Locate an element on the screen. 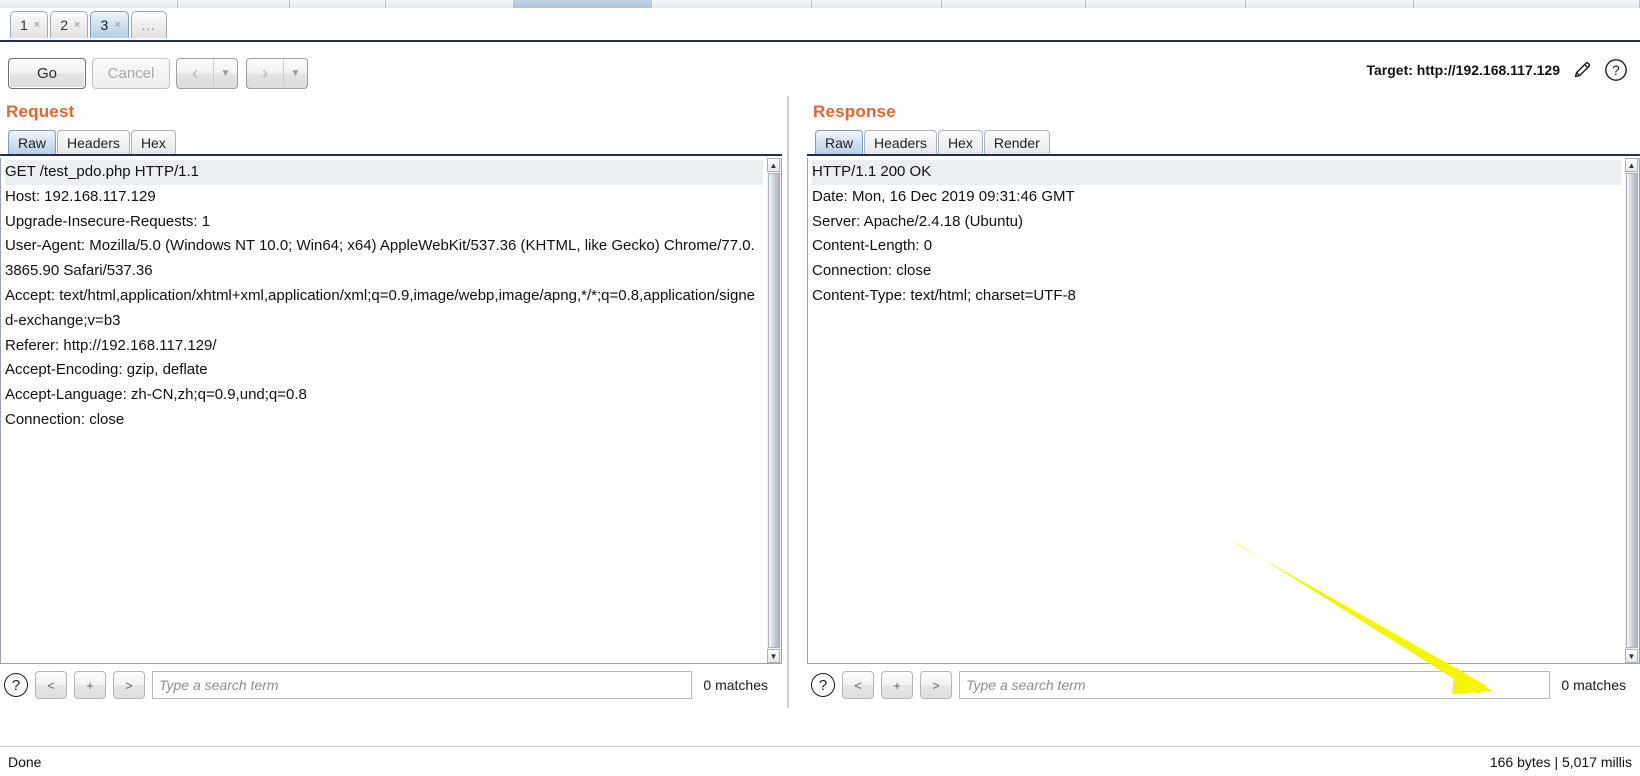 The height and width of the screenshot is (776, 1640). request-find-help-icon: ? is located at coordinates (16, 685).